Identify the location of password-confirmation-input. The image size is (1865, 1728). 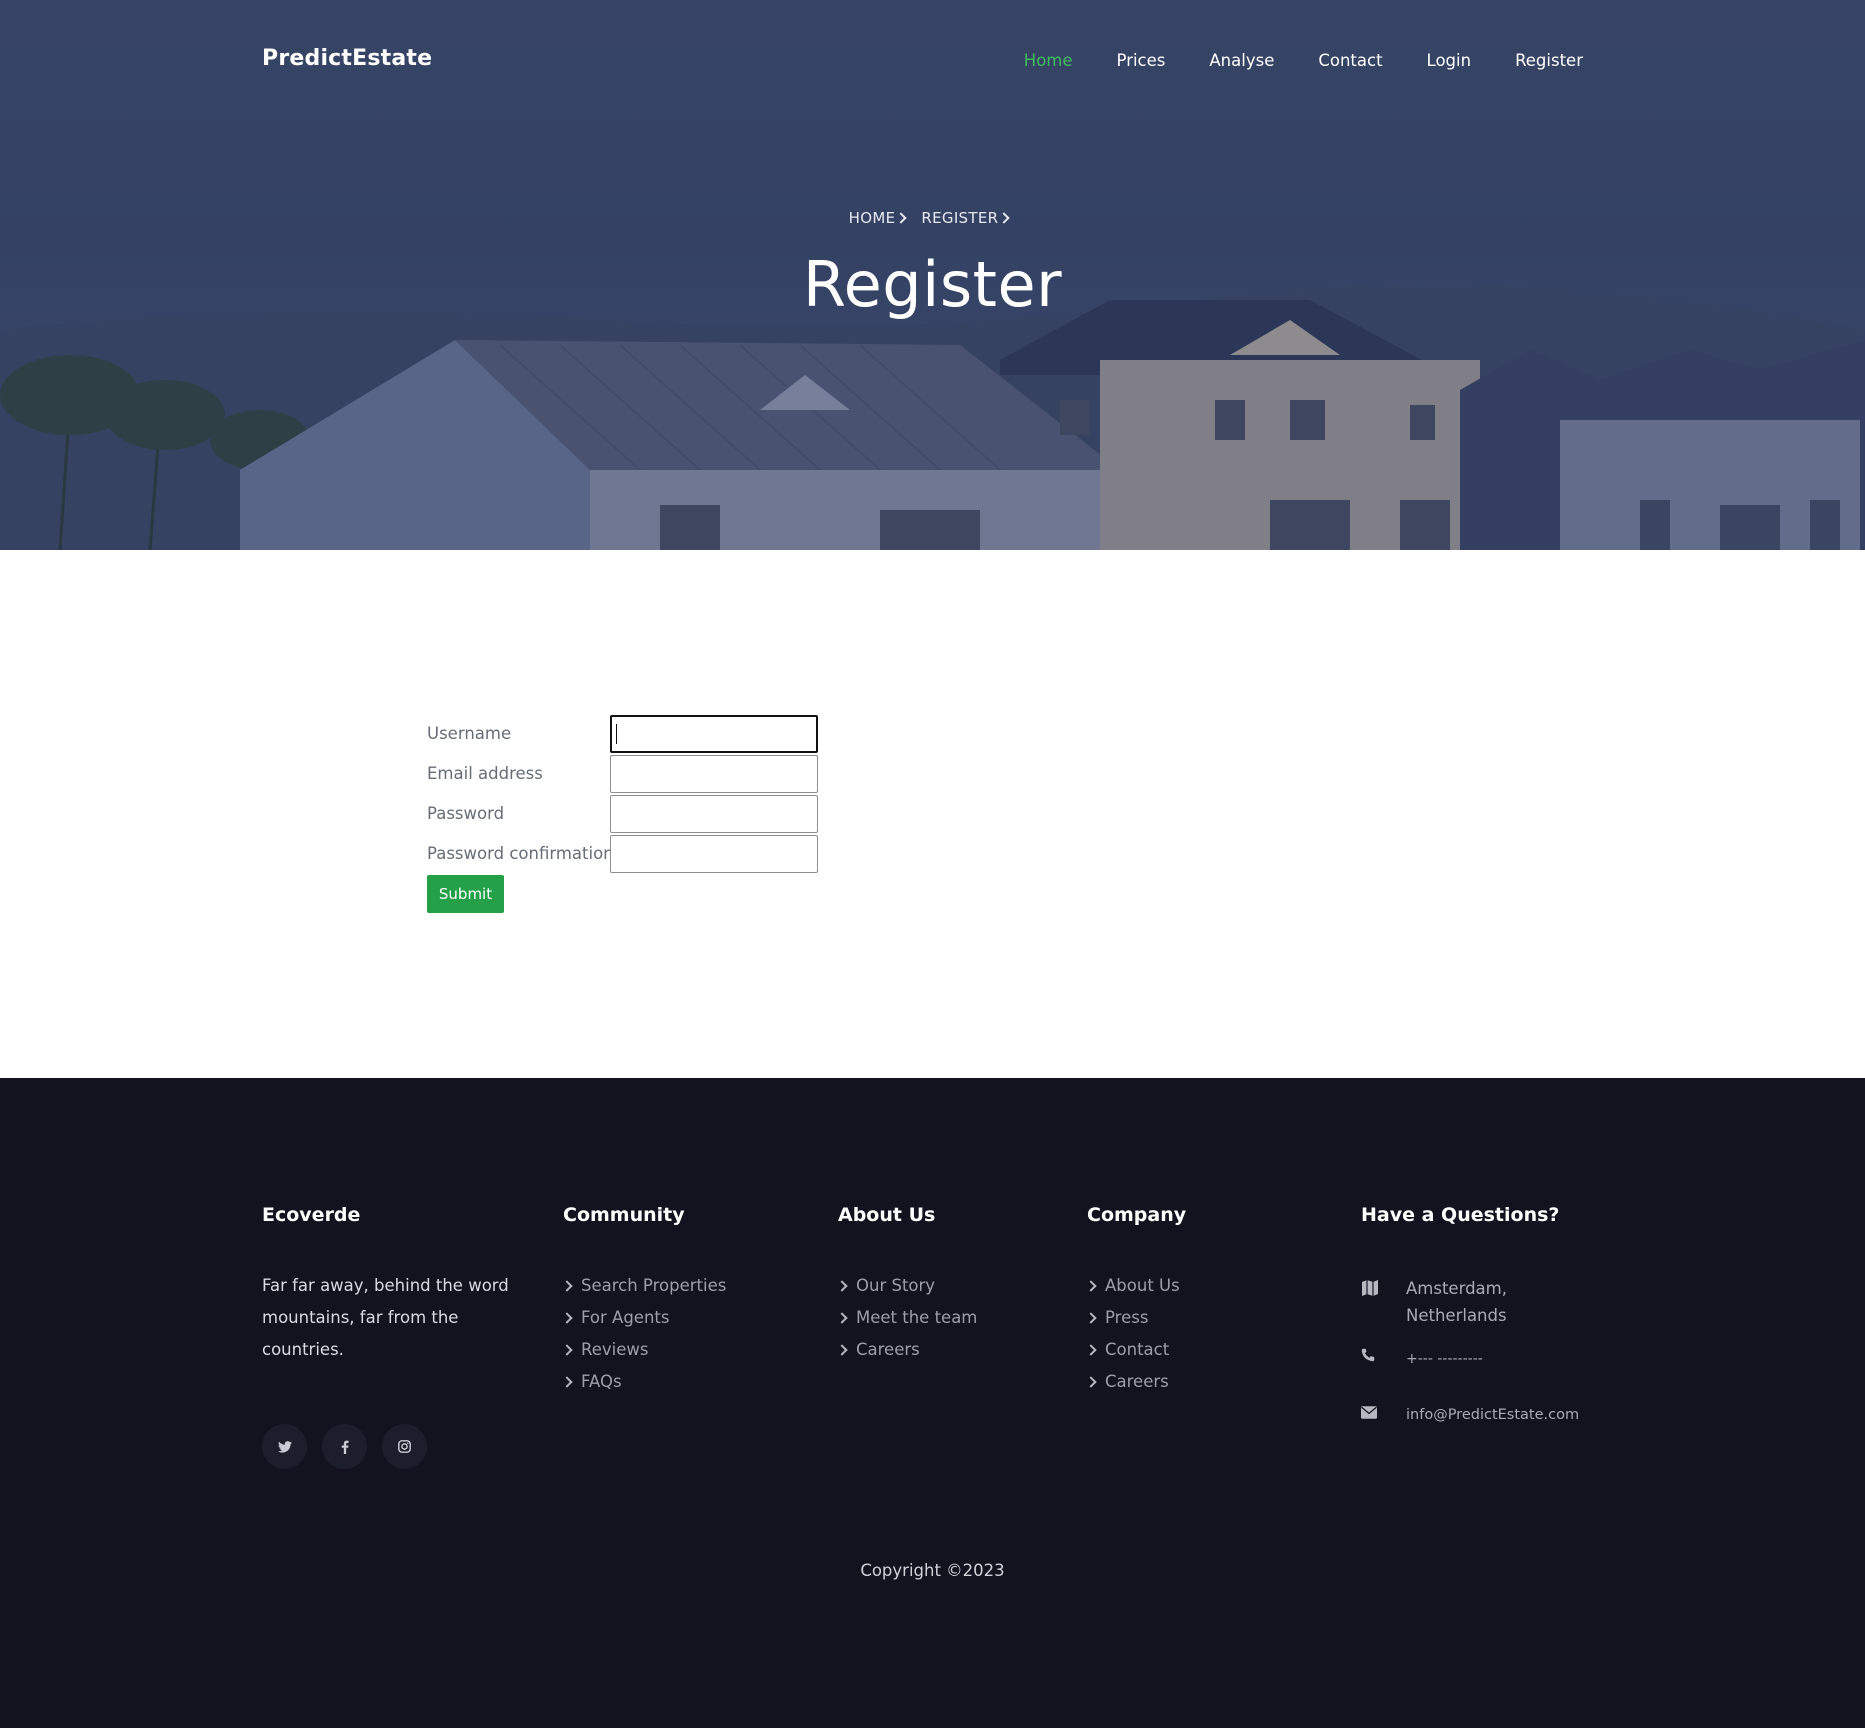
(714, 854).